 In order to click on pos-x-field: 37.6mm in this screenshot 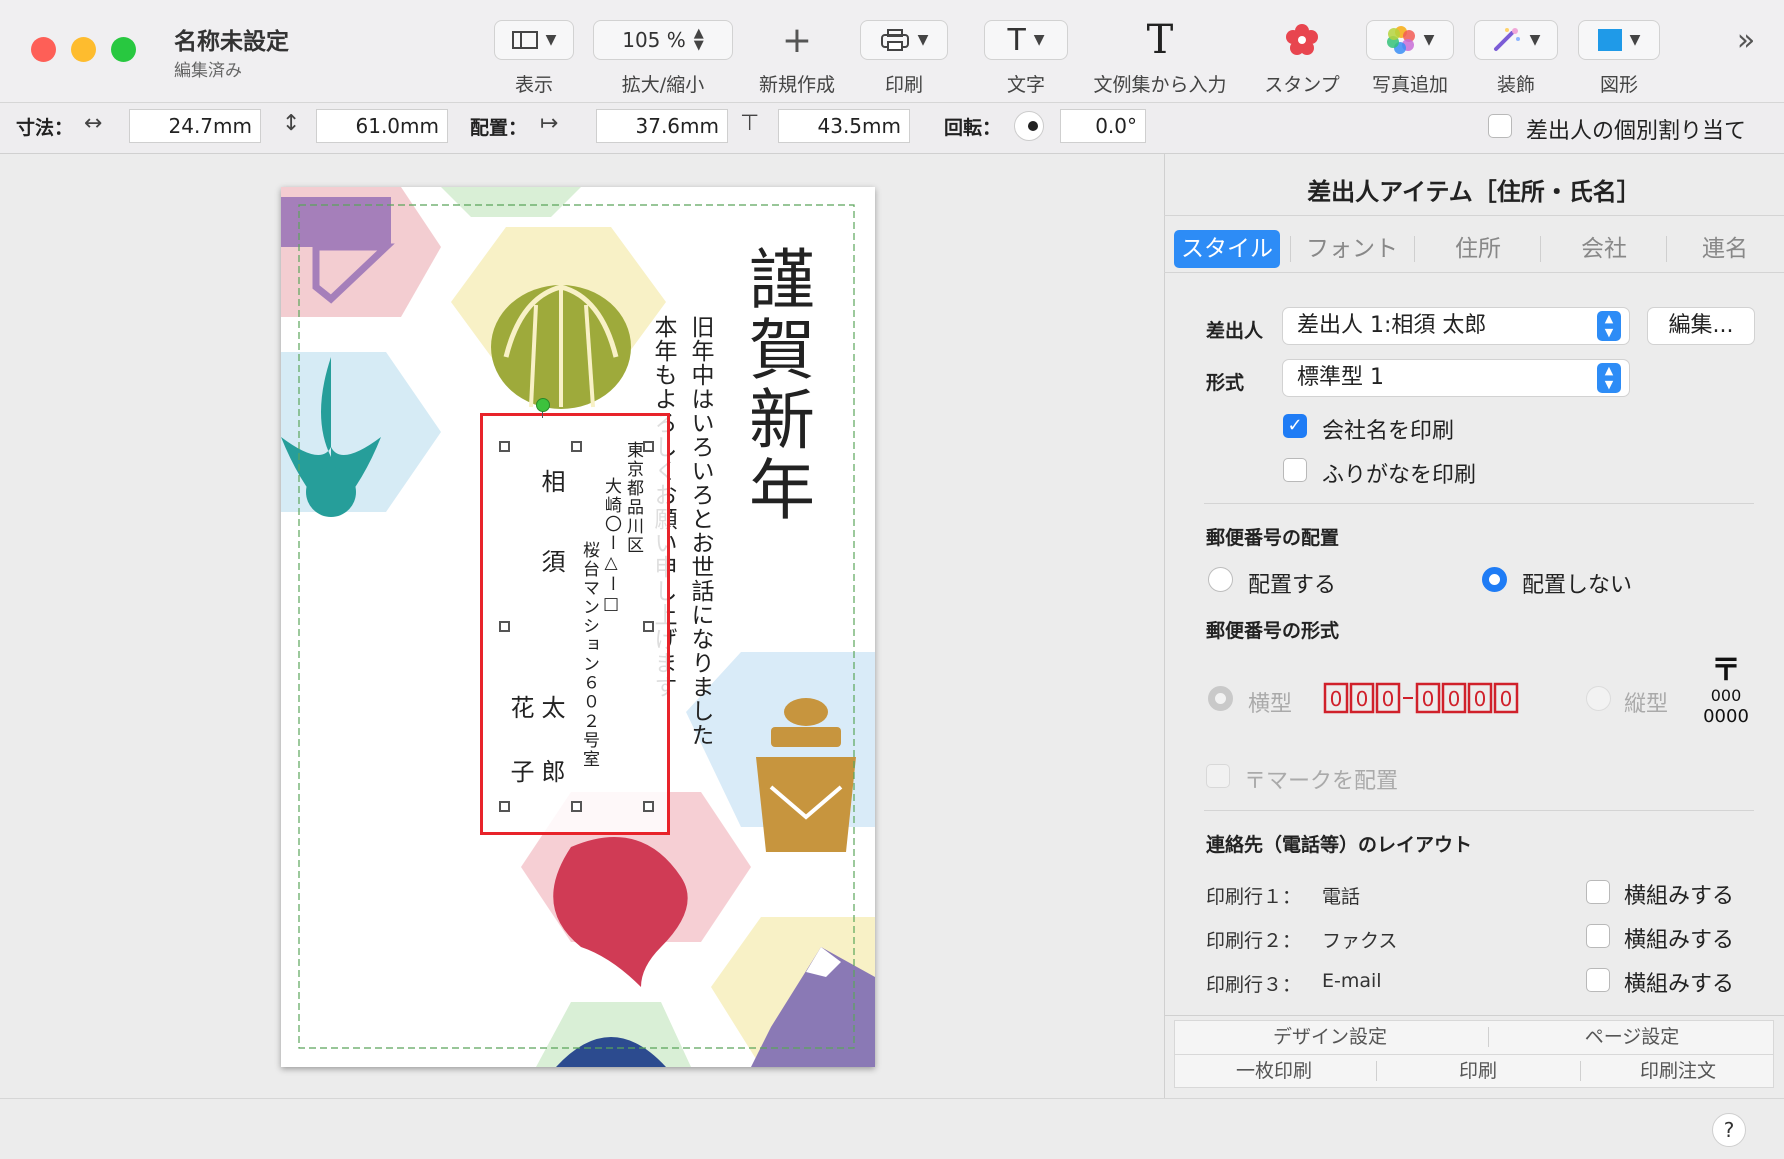, I will do `click(662, 126)`.